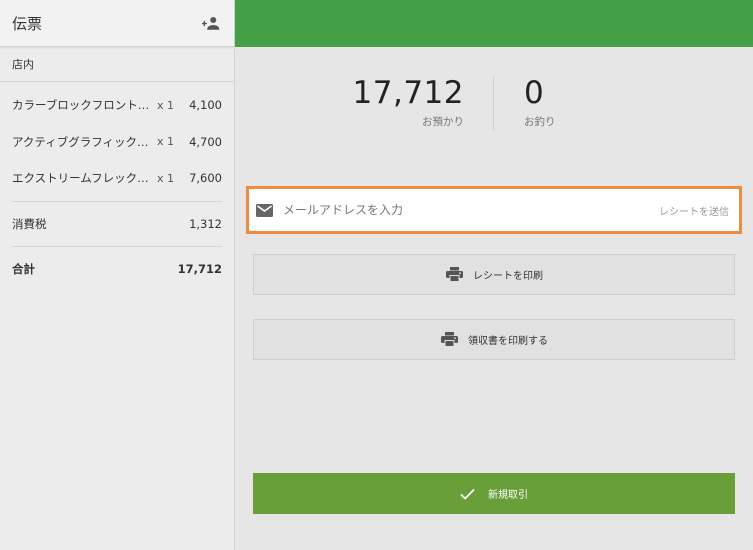 The height and width of the screenshot is (550, 753). What do you see at coordinates (508, 276) in the screenshot?
I see `print-receipt-label: レシートを印刷` at bounding box center [508, 276].